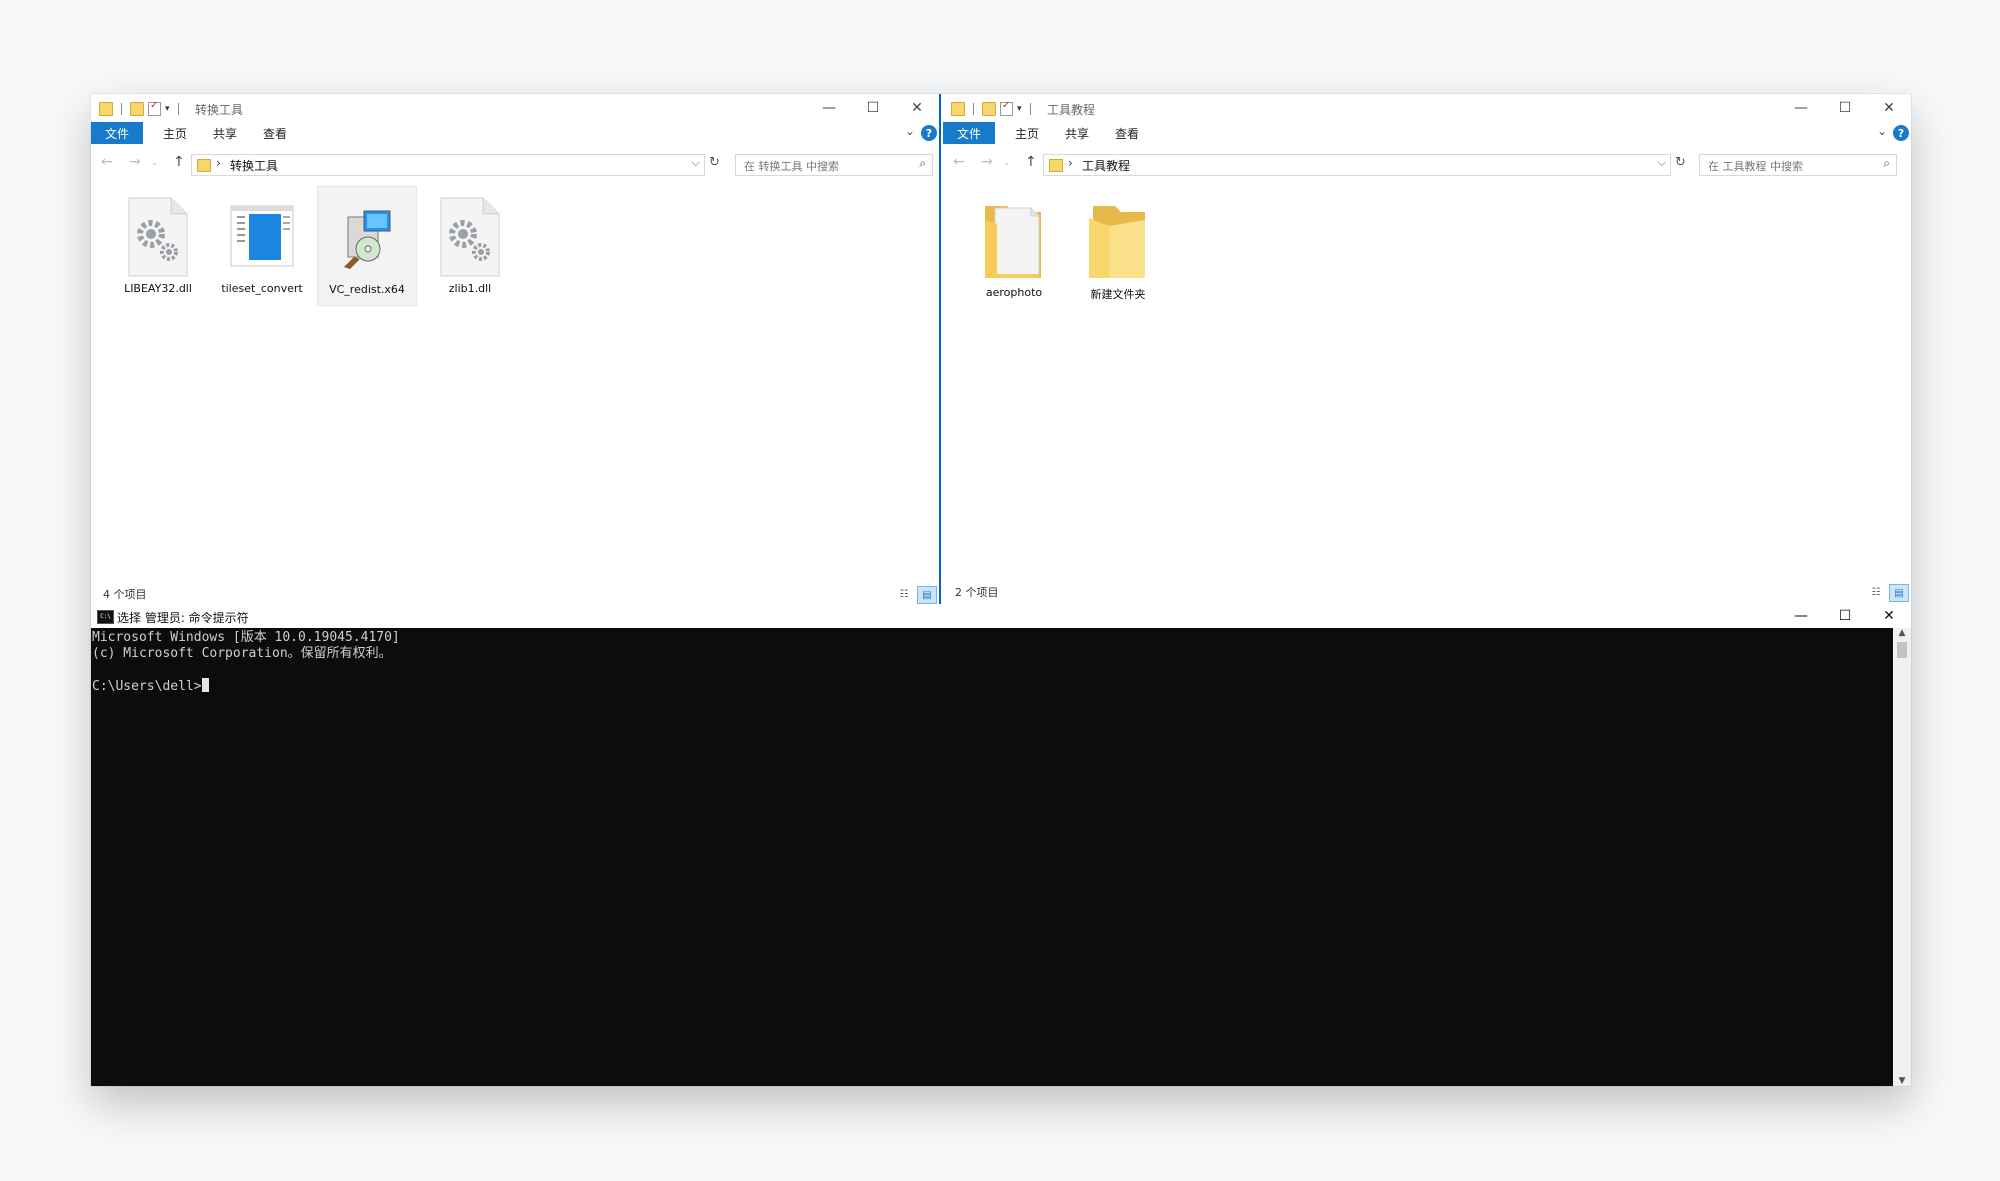 This screenshot has width=2000, height=1181. I want to click on file-item: VC_redist.x64, so click(367, 246).